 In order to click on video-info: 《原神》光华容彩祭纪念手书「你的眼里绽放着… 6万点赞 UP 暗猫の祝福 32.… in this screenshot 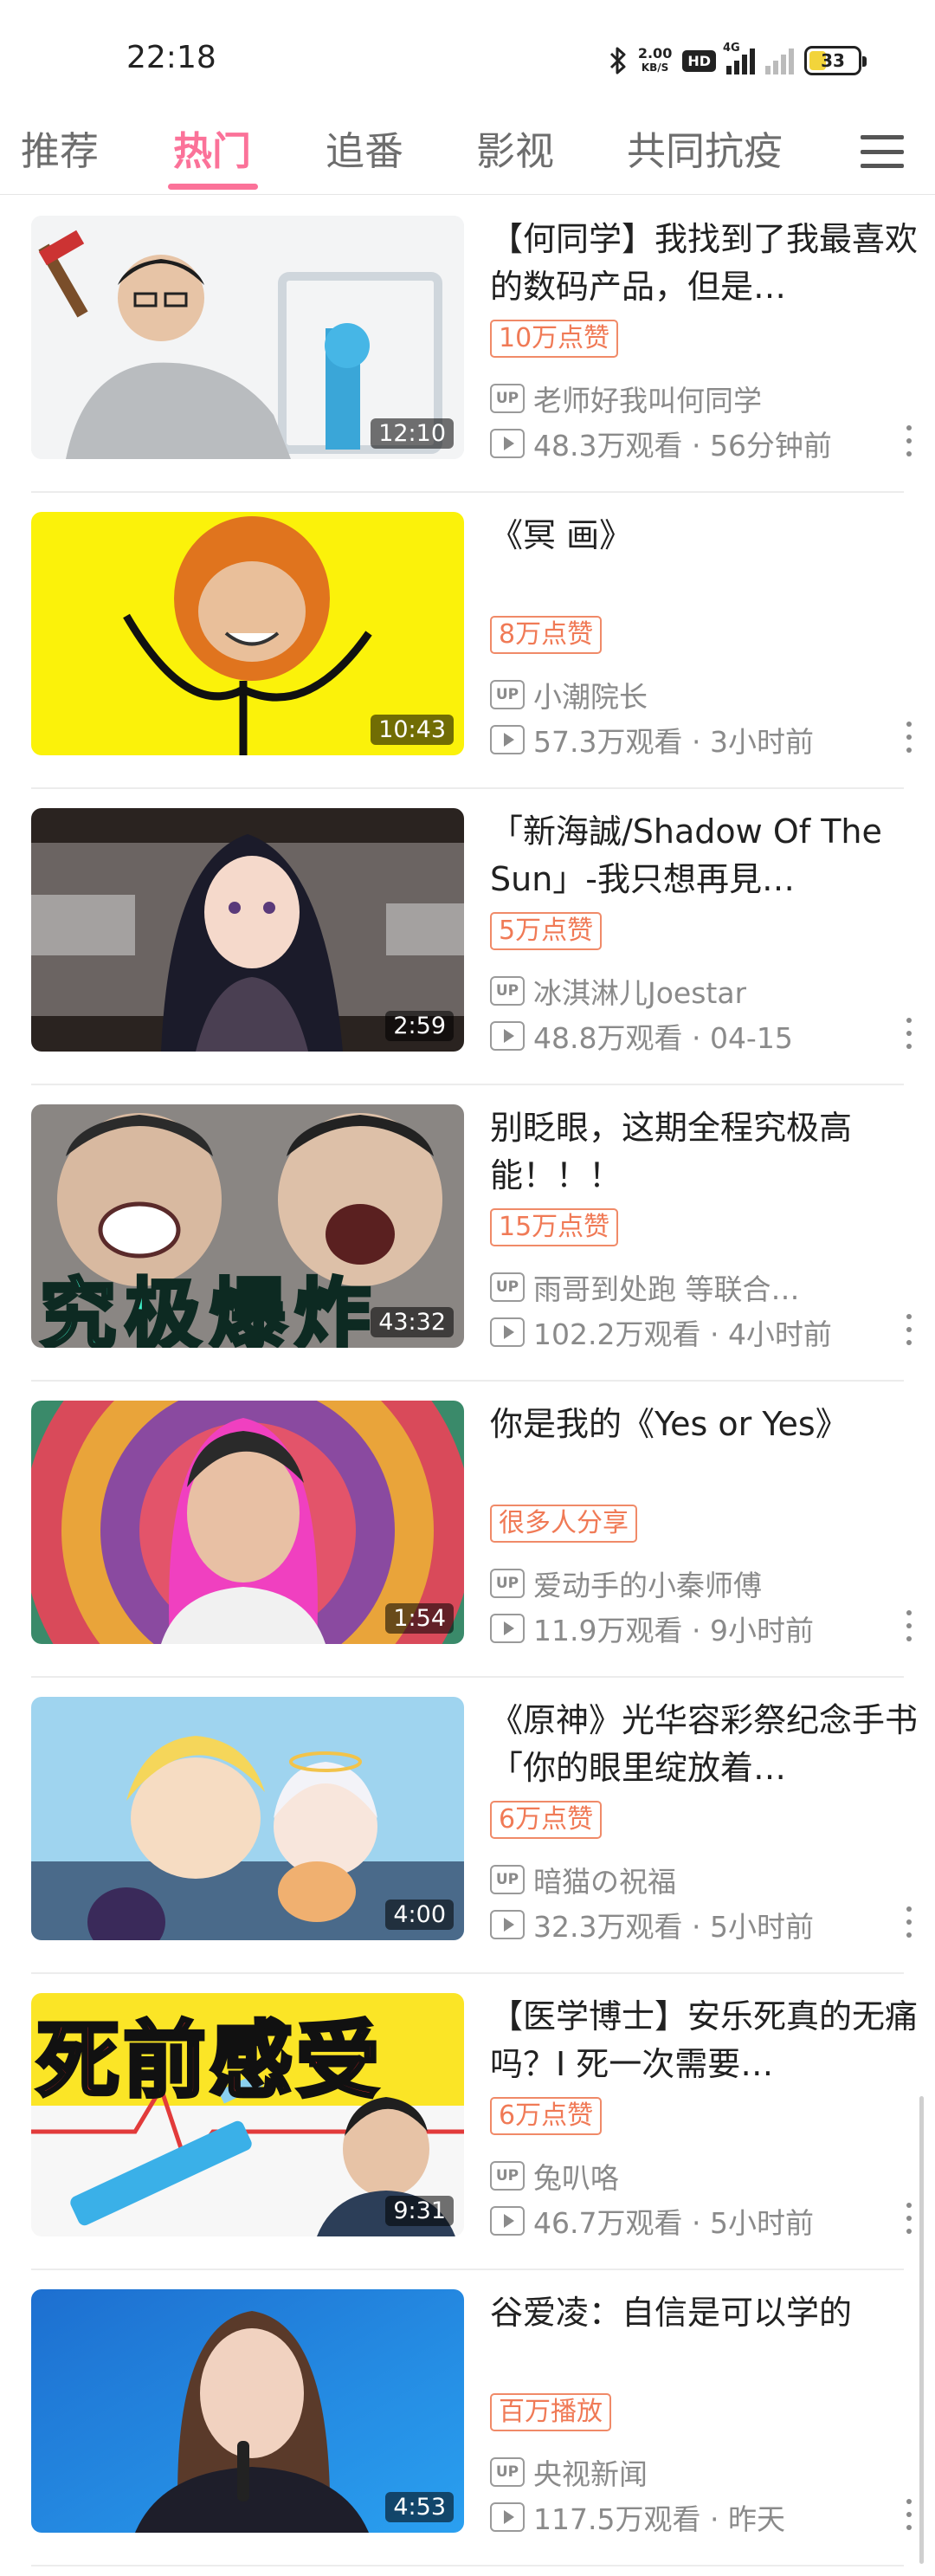, I will do `click(706, 1820)`.